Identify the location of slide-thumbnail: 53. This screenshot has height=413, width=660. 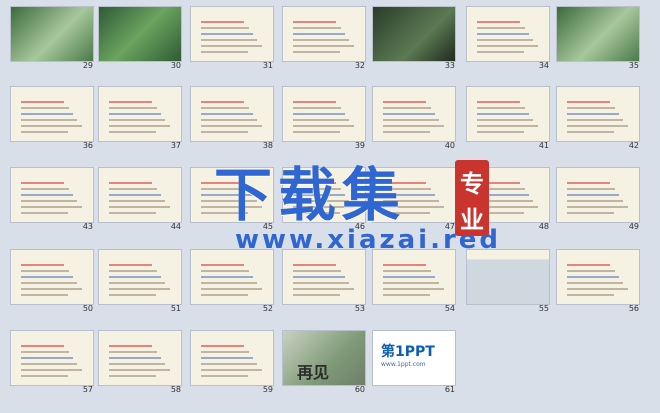
(324, 281).